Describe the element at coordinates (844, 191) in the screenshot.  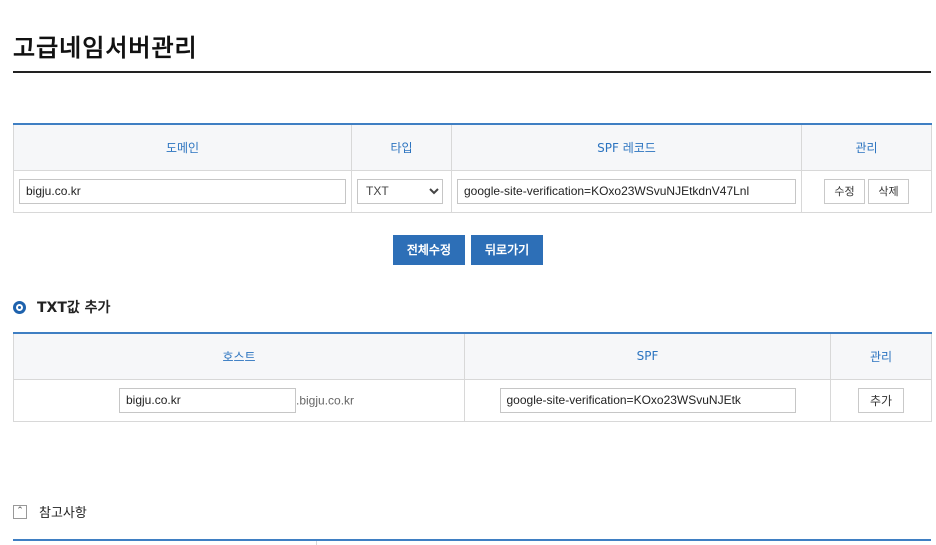
I see `edit-button: 수정` at that location.